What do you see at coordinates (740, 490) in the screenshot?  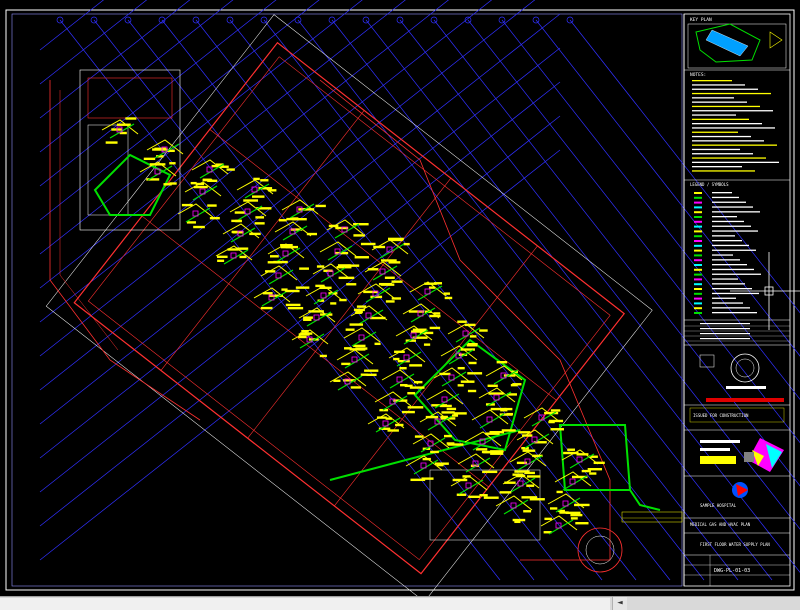 I see `project-emblem` at bounding box center [740, 490].